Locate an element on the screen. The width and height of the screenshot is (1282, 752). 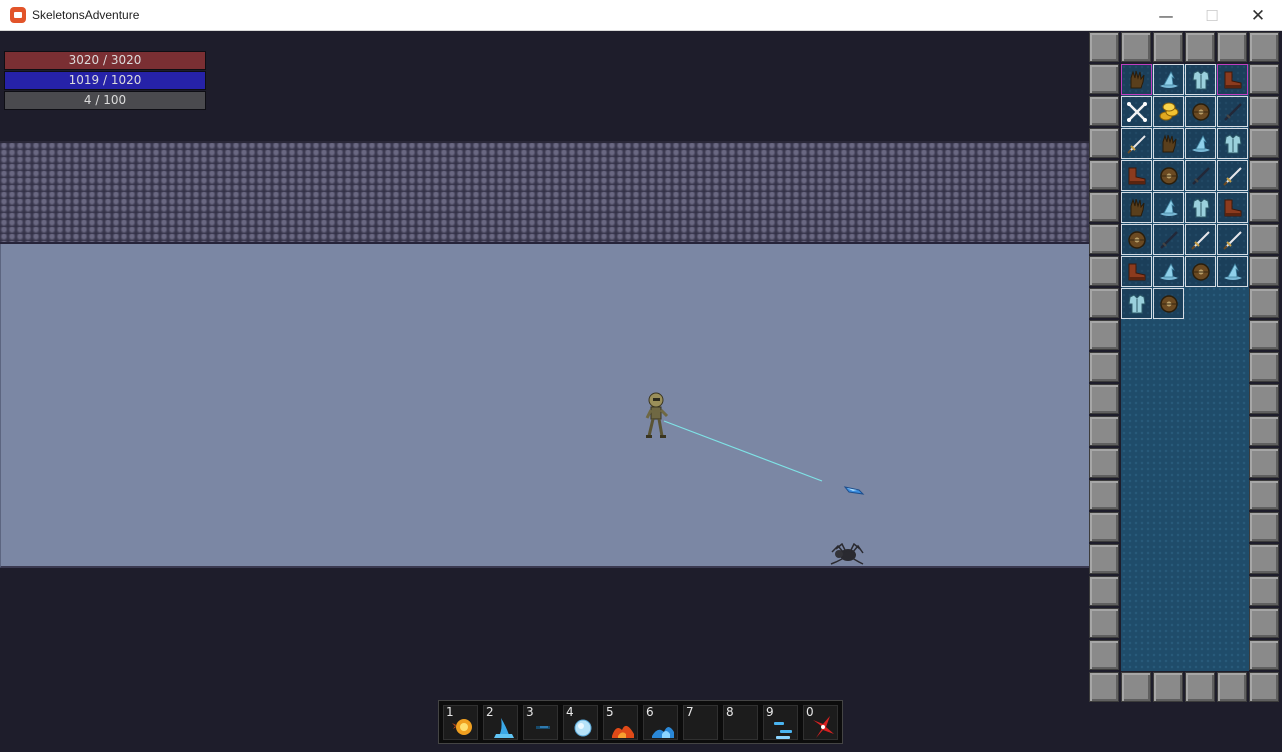
hotbar-slot-2: 2 is located at coordinates (500, 722).